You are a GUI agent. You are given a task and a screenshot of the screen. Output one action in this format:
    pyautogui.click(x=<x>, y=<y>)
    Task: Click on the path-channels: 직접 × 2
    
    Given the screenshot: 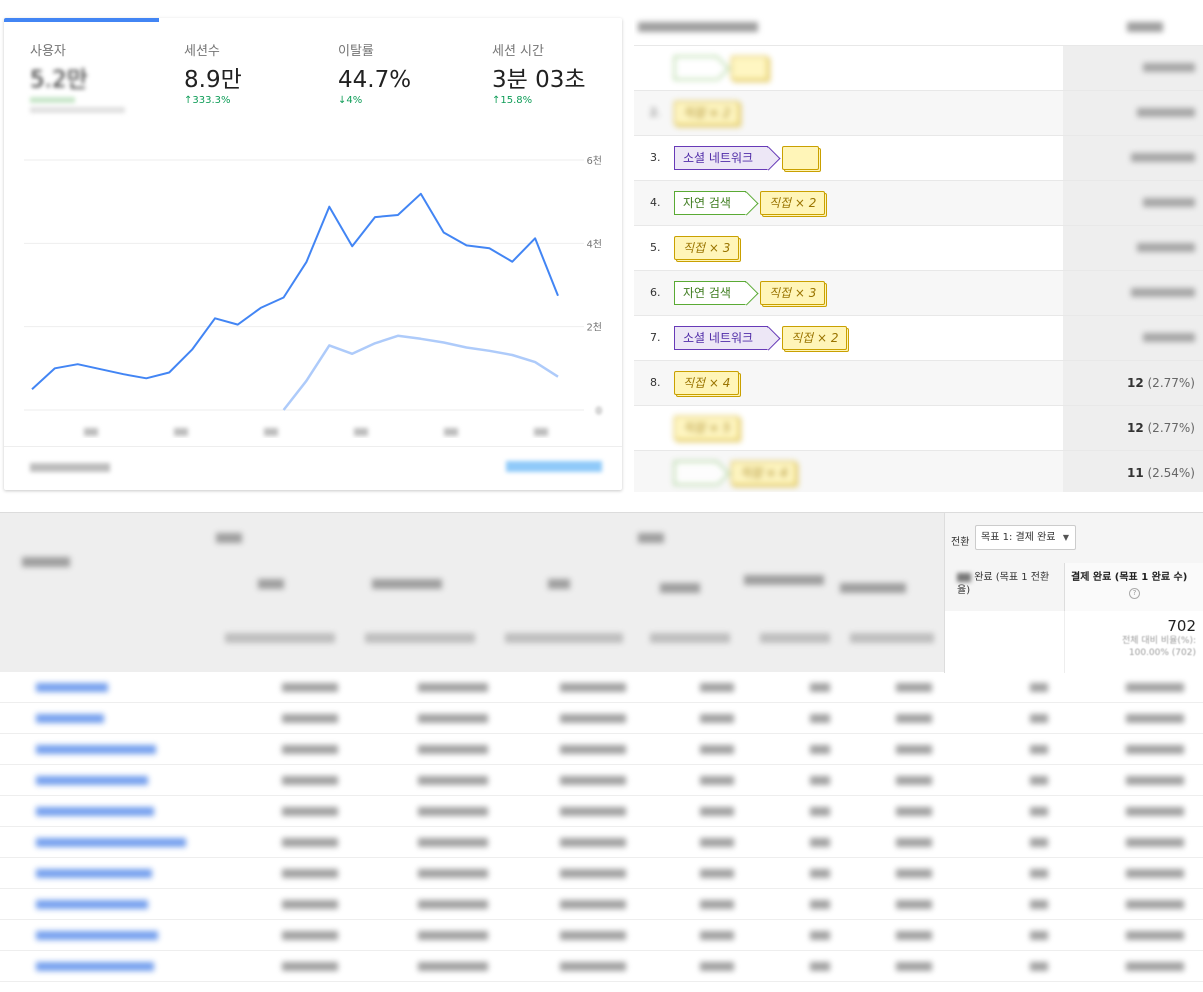 What is the action you would take?
    pyautogui.click(x=710, y=113)
    